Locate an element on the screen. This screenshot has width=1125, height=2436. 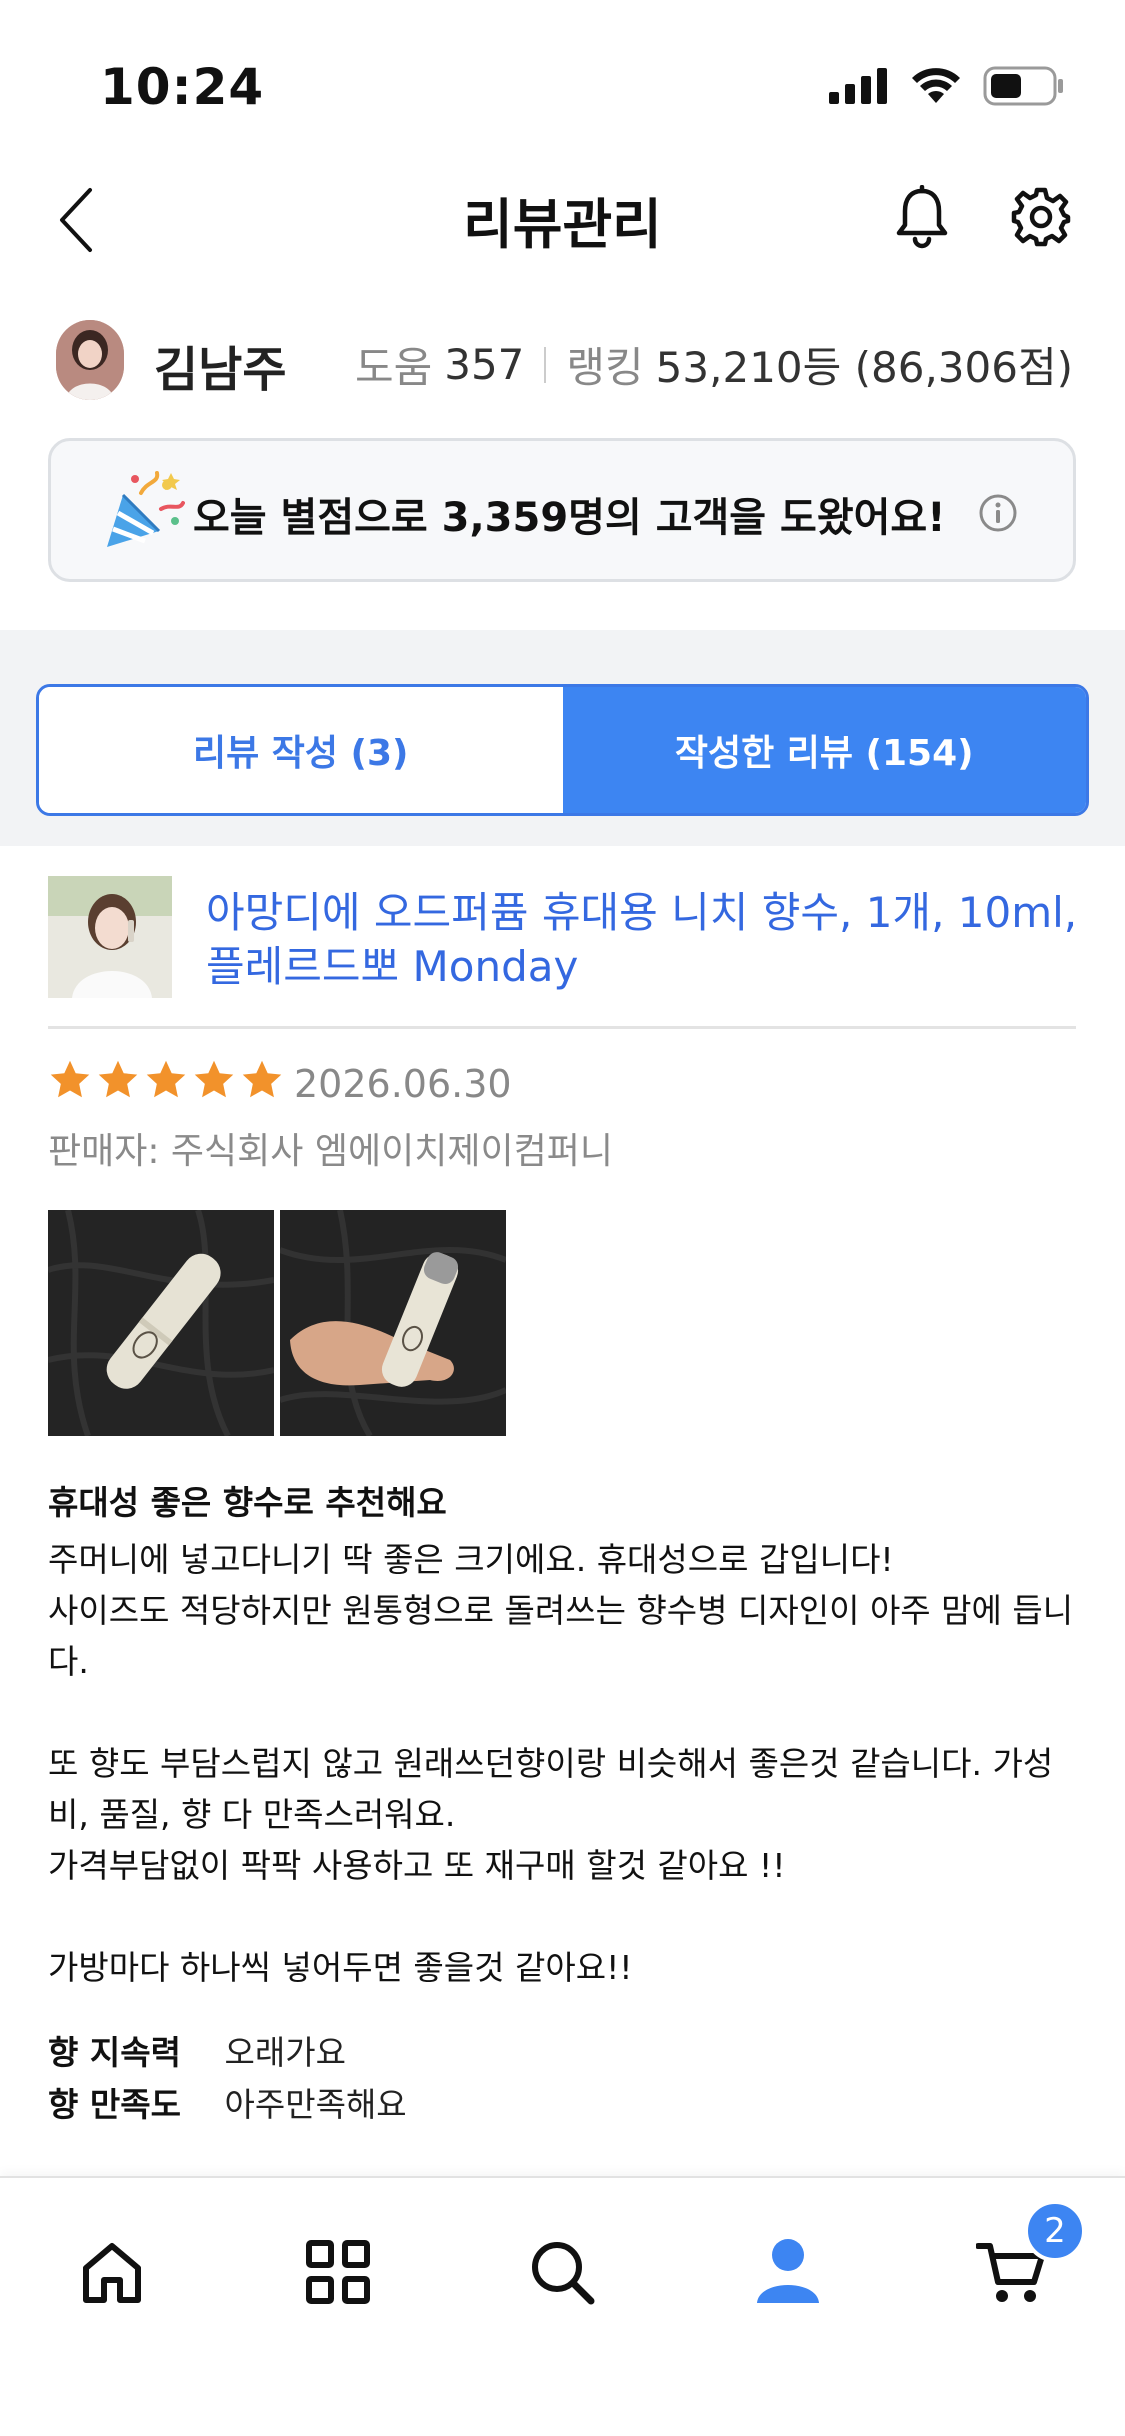
attribute-row: 향 지속력 오래가요 is located at coordinates (197, 2050).